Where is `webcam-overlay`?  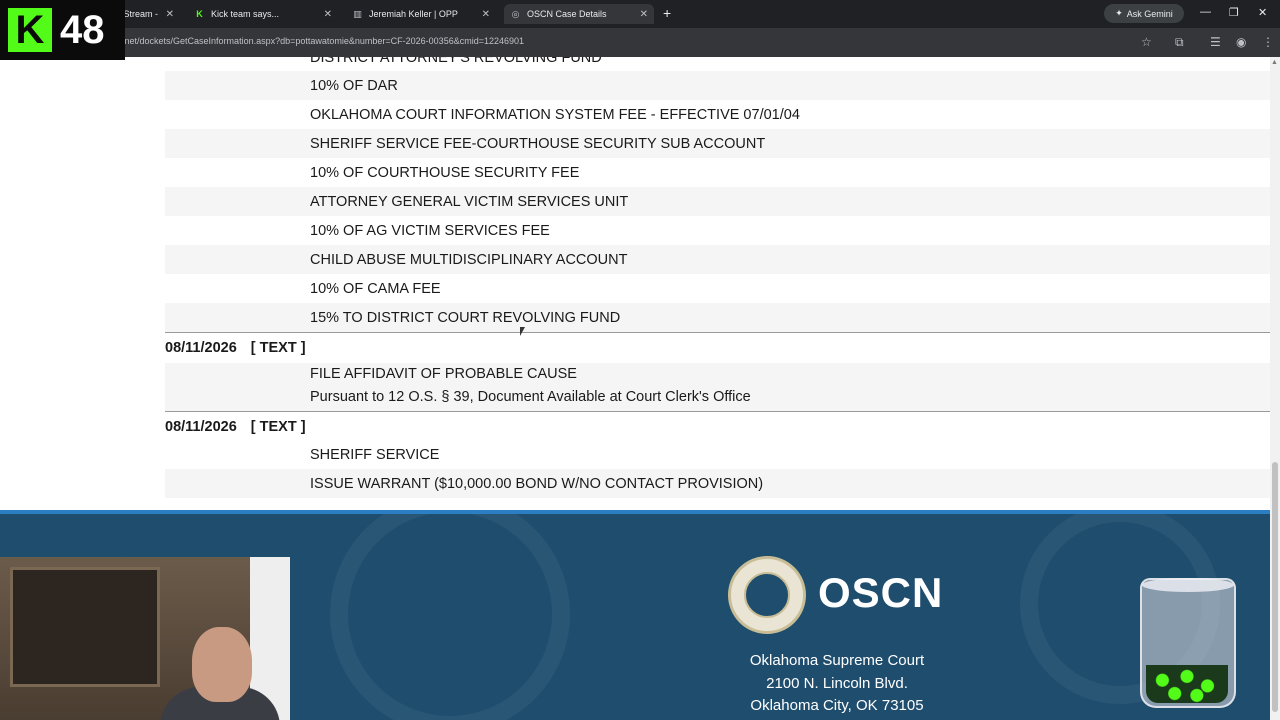
webcam-overlay is located at coordinates (145, 638).